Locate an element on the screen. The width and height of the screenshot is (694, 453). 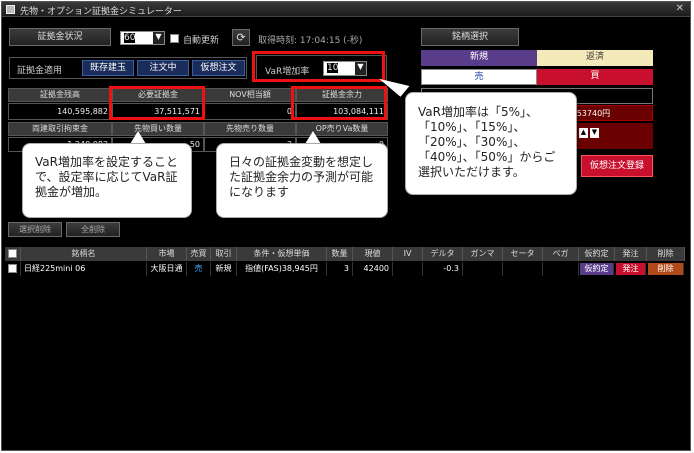
new-order-tab: 新規 is located at coordinates (479, 58).